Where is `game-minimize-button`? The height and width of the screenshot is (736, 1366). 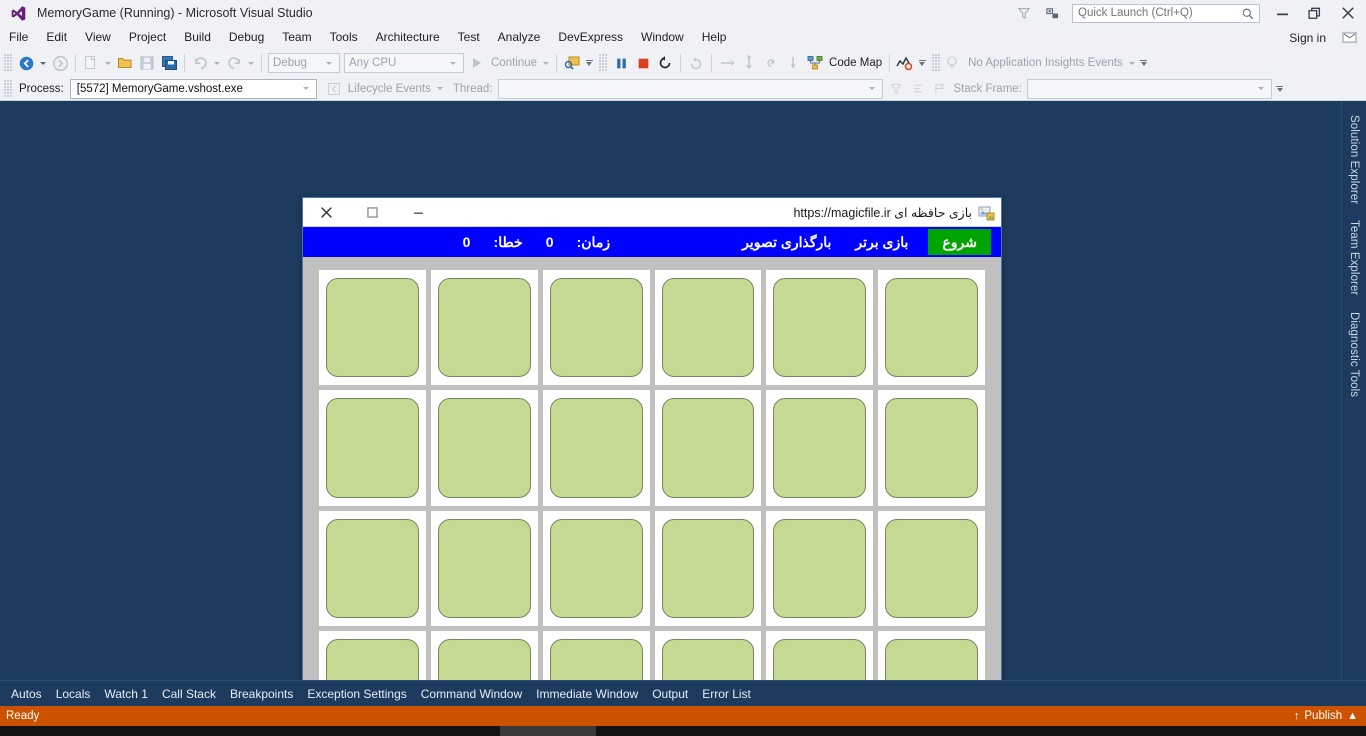
game-minimize-button is located at coordinates (418, 212).